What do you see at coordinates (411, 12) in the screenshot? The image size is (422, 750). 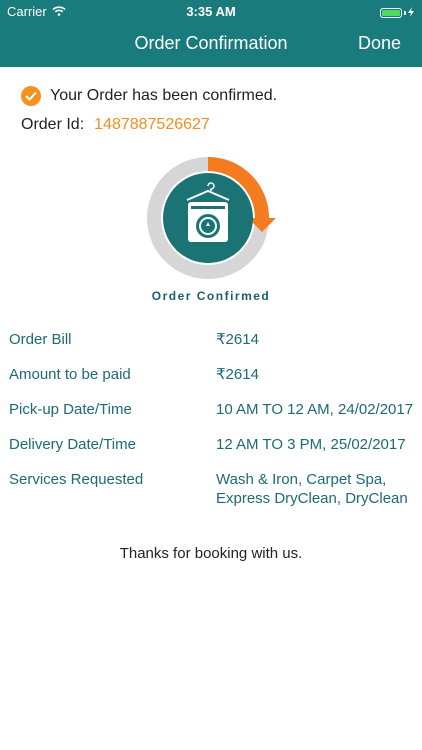 I see `charging-icon` at bounding box center [411, 12].